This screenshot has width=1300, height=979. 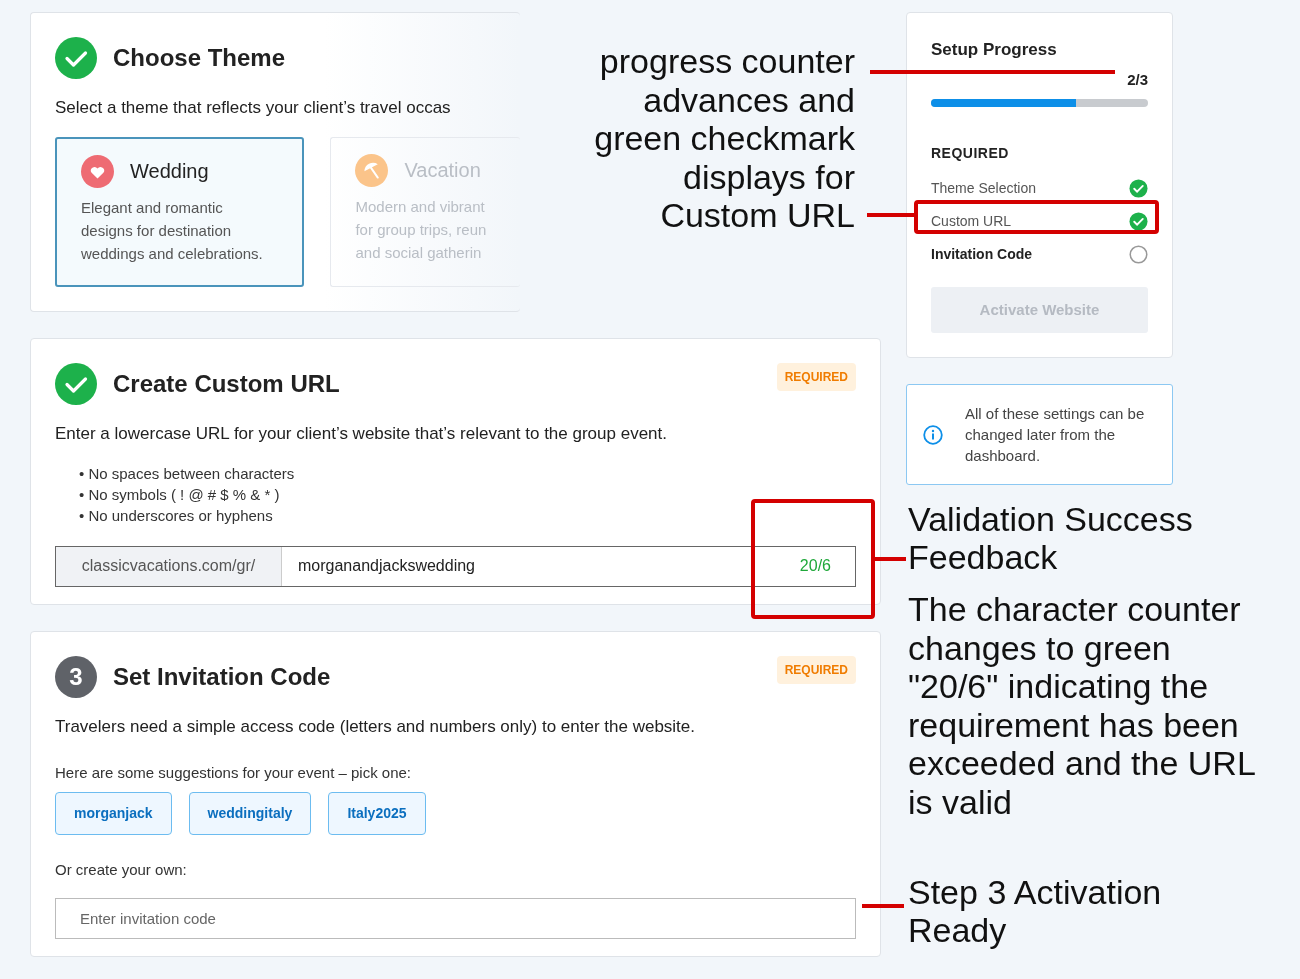 I want to click on option-description: Elegant and romantic, so click(x=152, y=207).